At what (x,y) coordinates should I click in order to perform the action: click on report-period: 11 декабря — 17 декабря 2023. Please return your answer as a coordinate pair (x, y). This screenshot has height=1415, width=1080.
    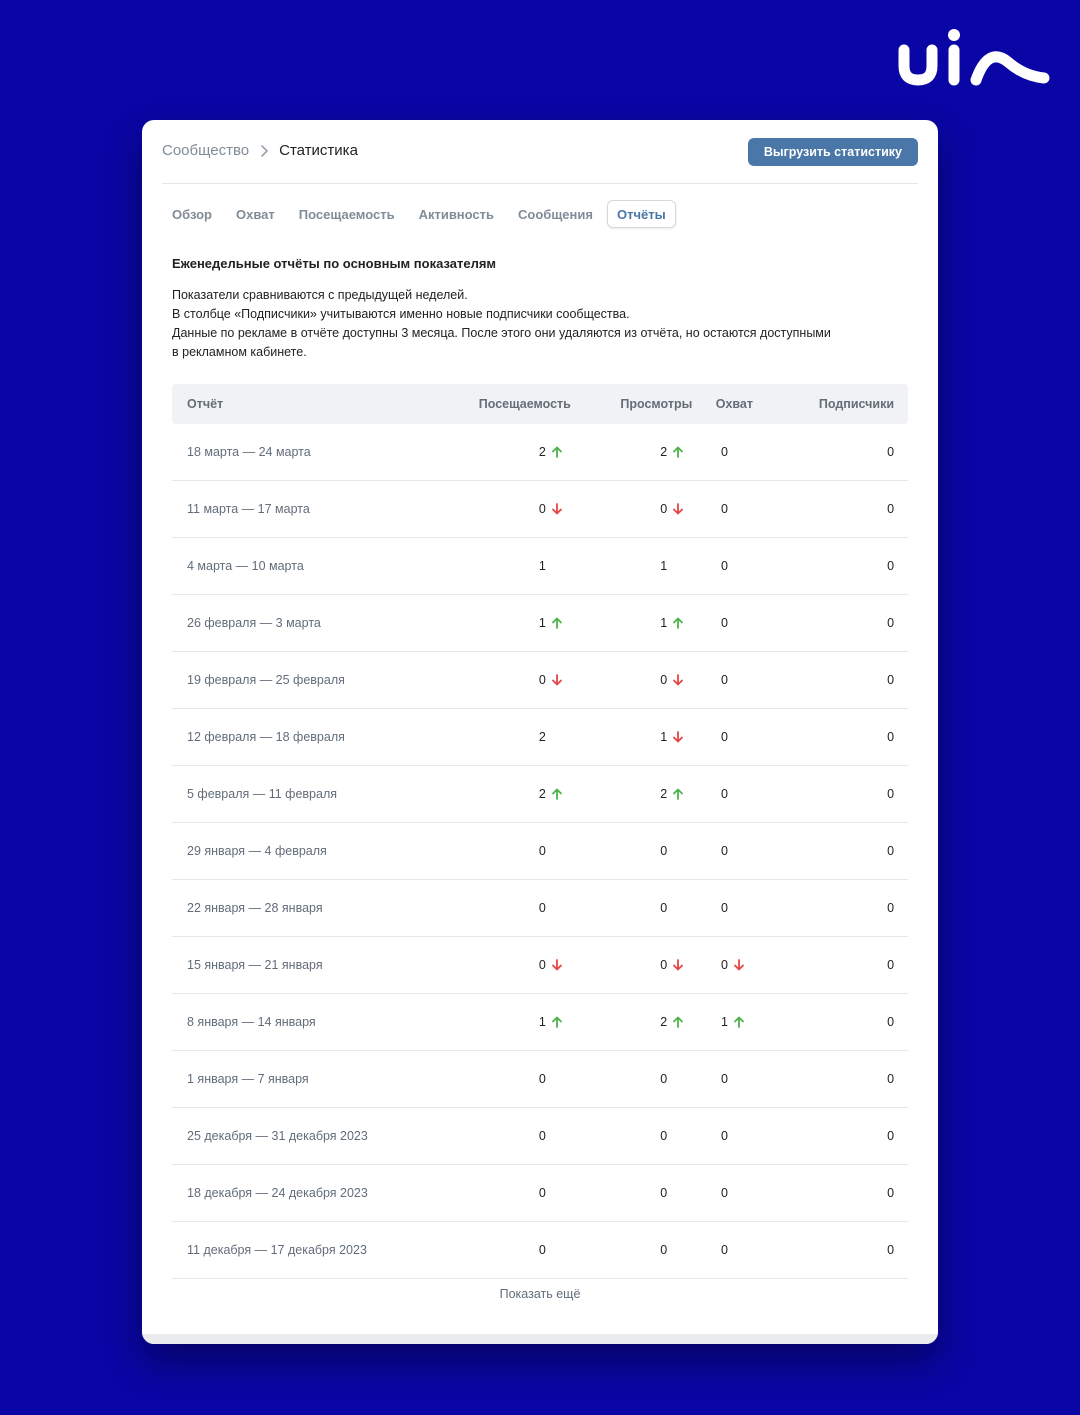
    Looking at the image, I should click on (297, 1250).